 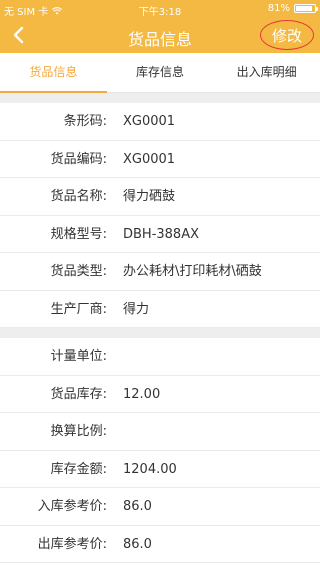 What do you see at coordinates (266, 72) in the screenshot?
I see `tab-inout-details: 出入库明细` at bounding box center [266, 72].